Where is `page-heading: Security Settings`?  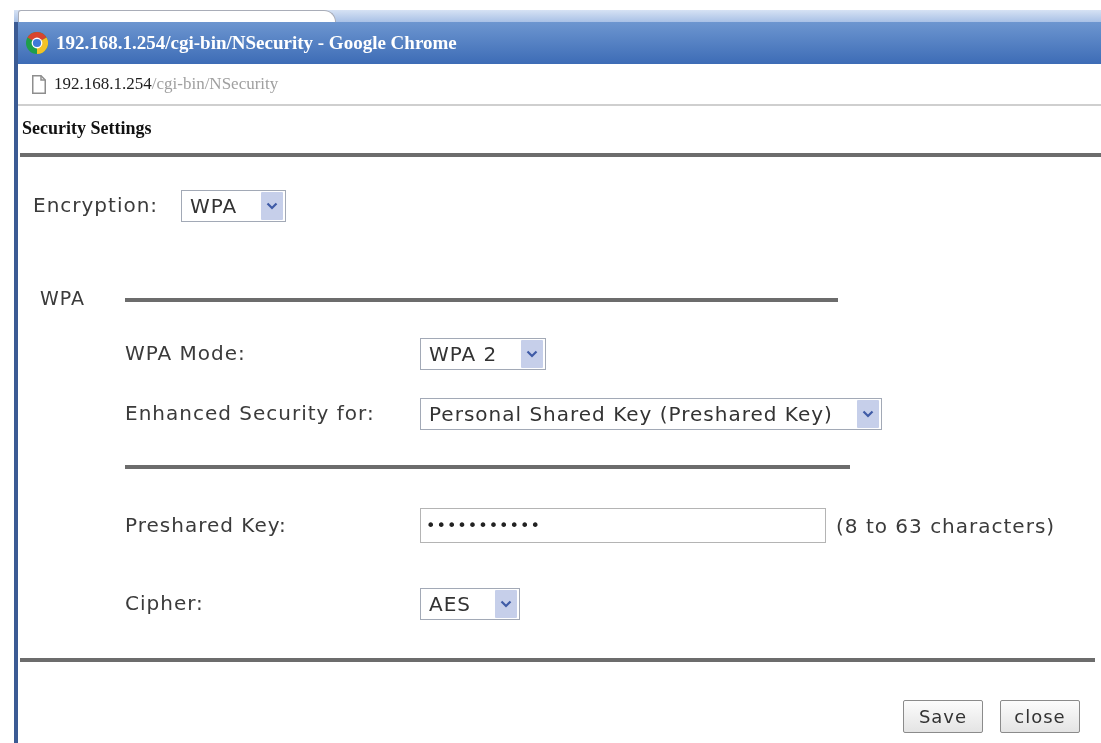
page-heading: Security Settings is located at coordinates (87, 128).